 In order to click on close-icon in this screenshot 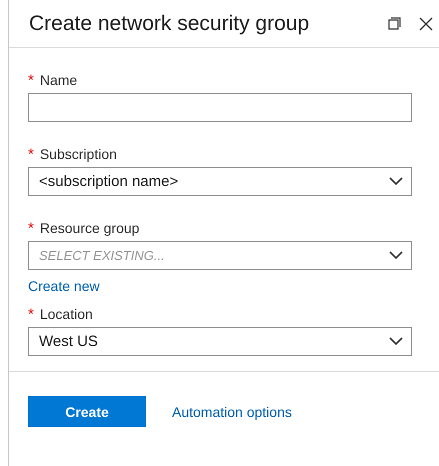, I will do `click(426, 23)`.